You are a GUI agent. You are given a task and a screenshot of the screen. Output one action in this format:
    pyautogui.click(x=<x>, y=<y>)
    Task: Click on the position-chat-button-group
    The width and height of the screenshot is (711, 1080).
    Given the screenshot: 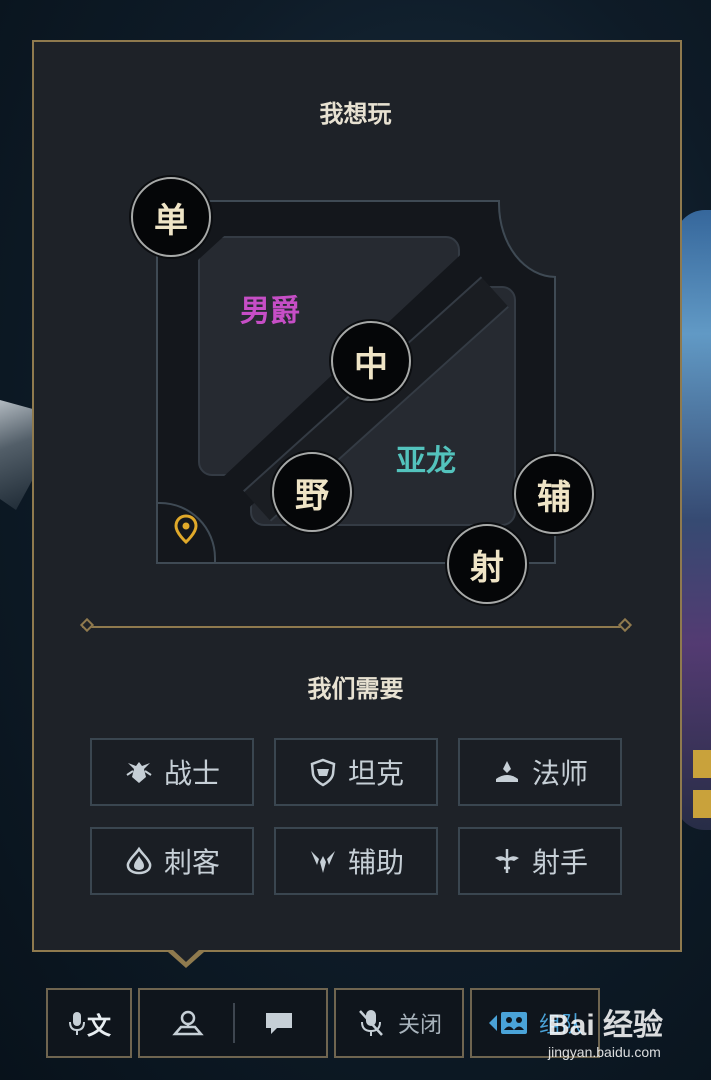 What is the action you would take?
    pyautogui.click(x=233, y=1023)
    